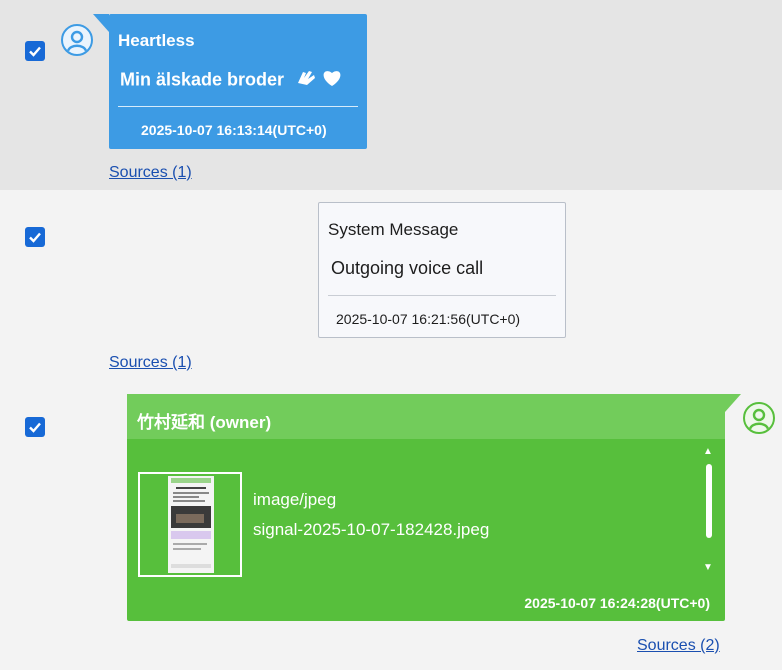 This screenshot has width=782, height=670. What do you see at coordinates (708, 451) in the screenshot?
I see `scroll-up-icon: ▲` at bounding box center [708, 451].